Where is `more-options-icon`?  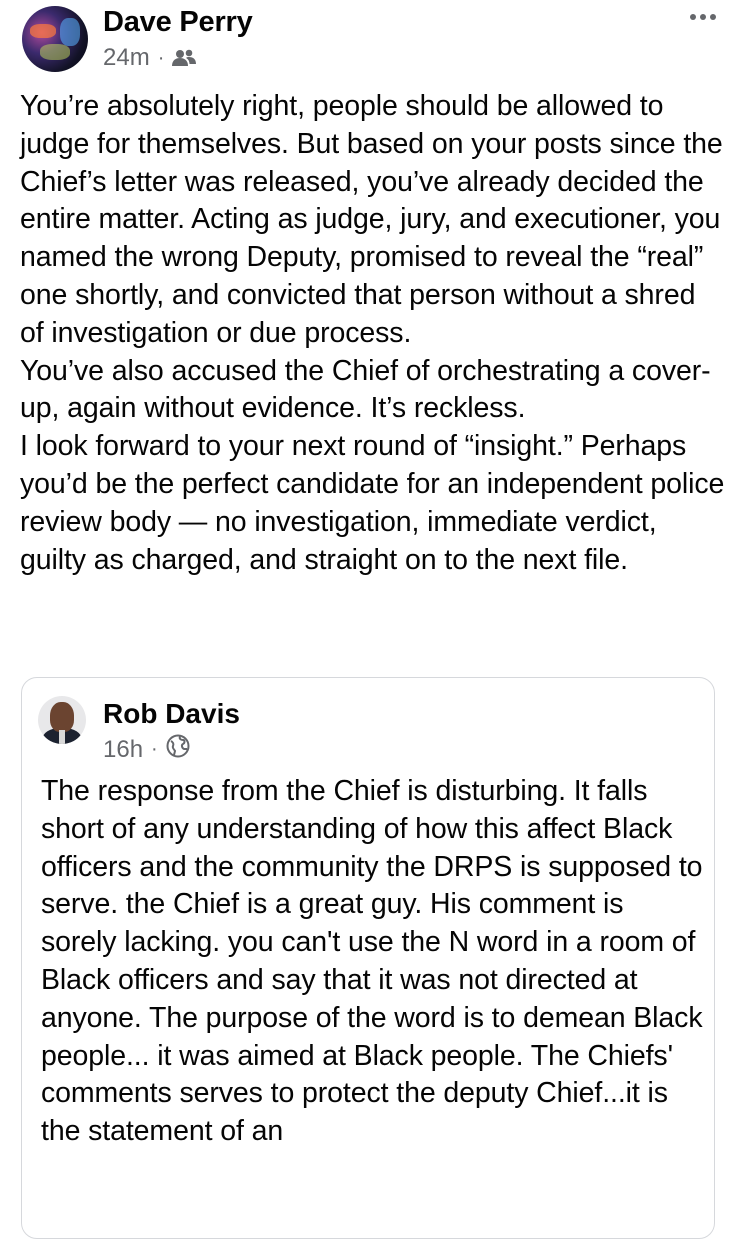
more-options-icon is located at coordinates (703, 17).